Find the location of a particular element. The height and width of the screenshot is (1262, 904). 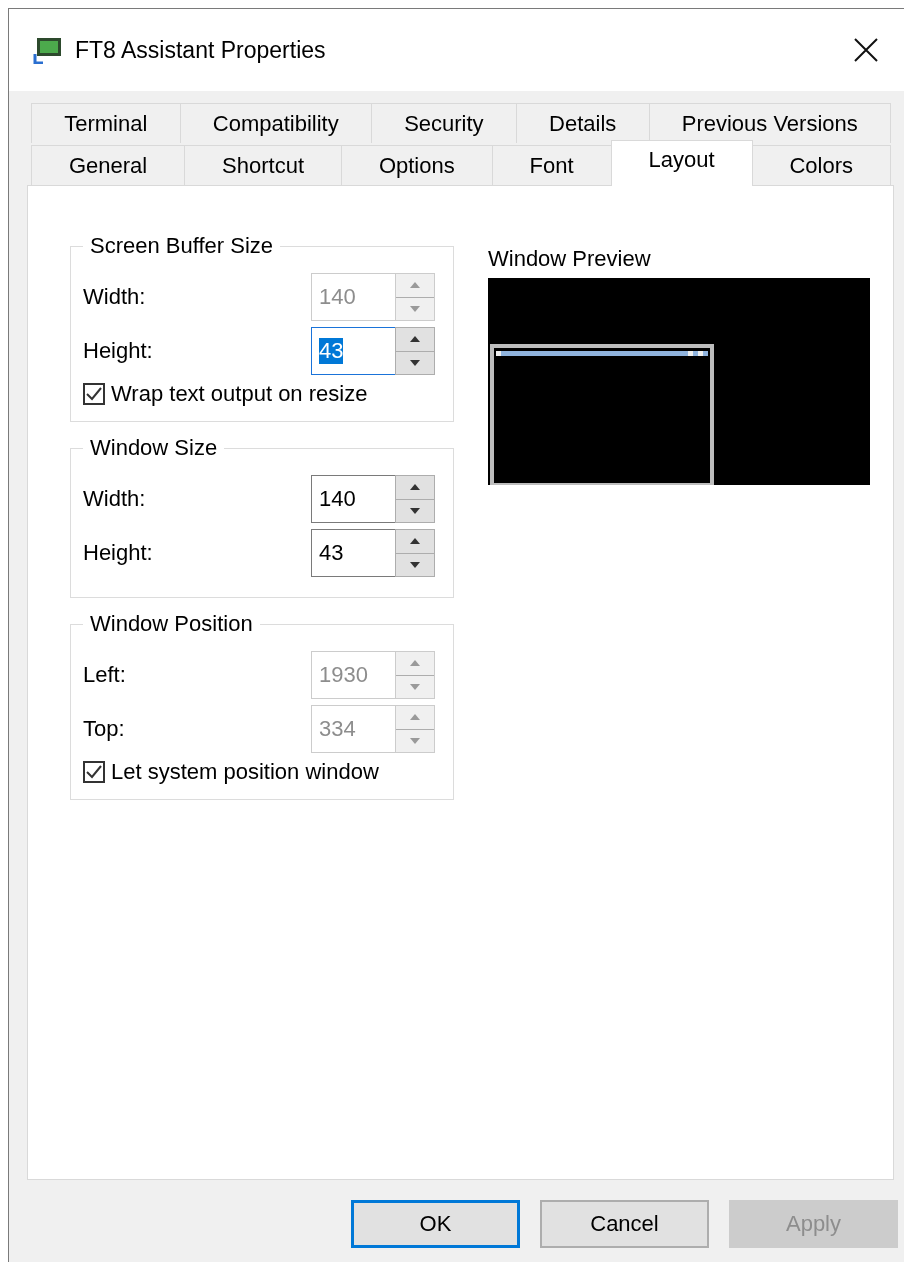

window-title: FT8 Assistant Properties is located at coordinates (201, 50).